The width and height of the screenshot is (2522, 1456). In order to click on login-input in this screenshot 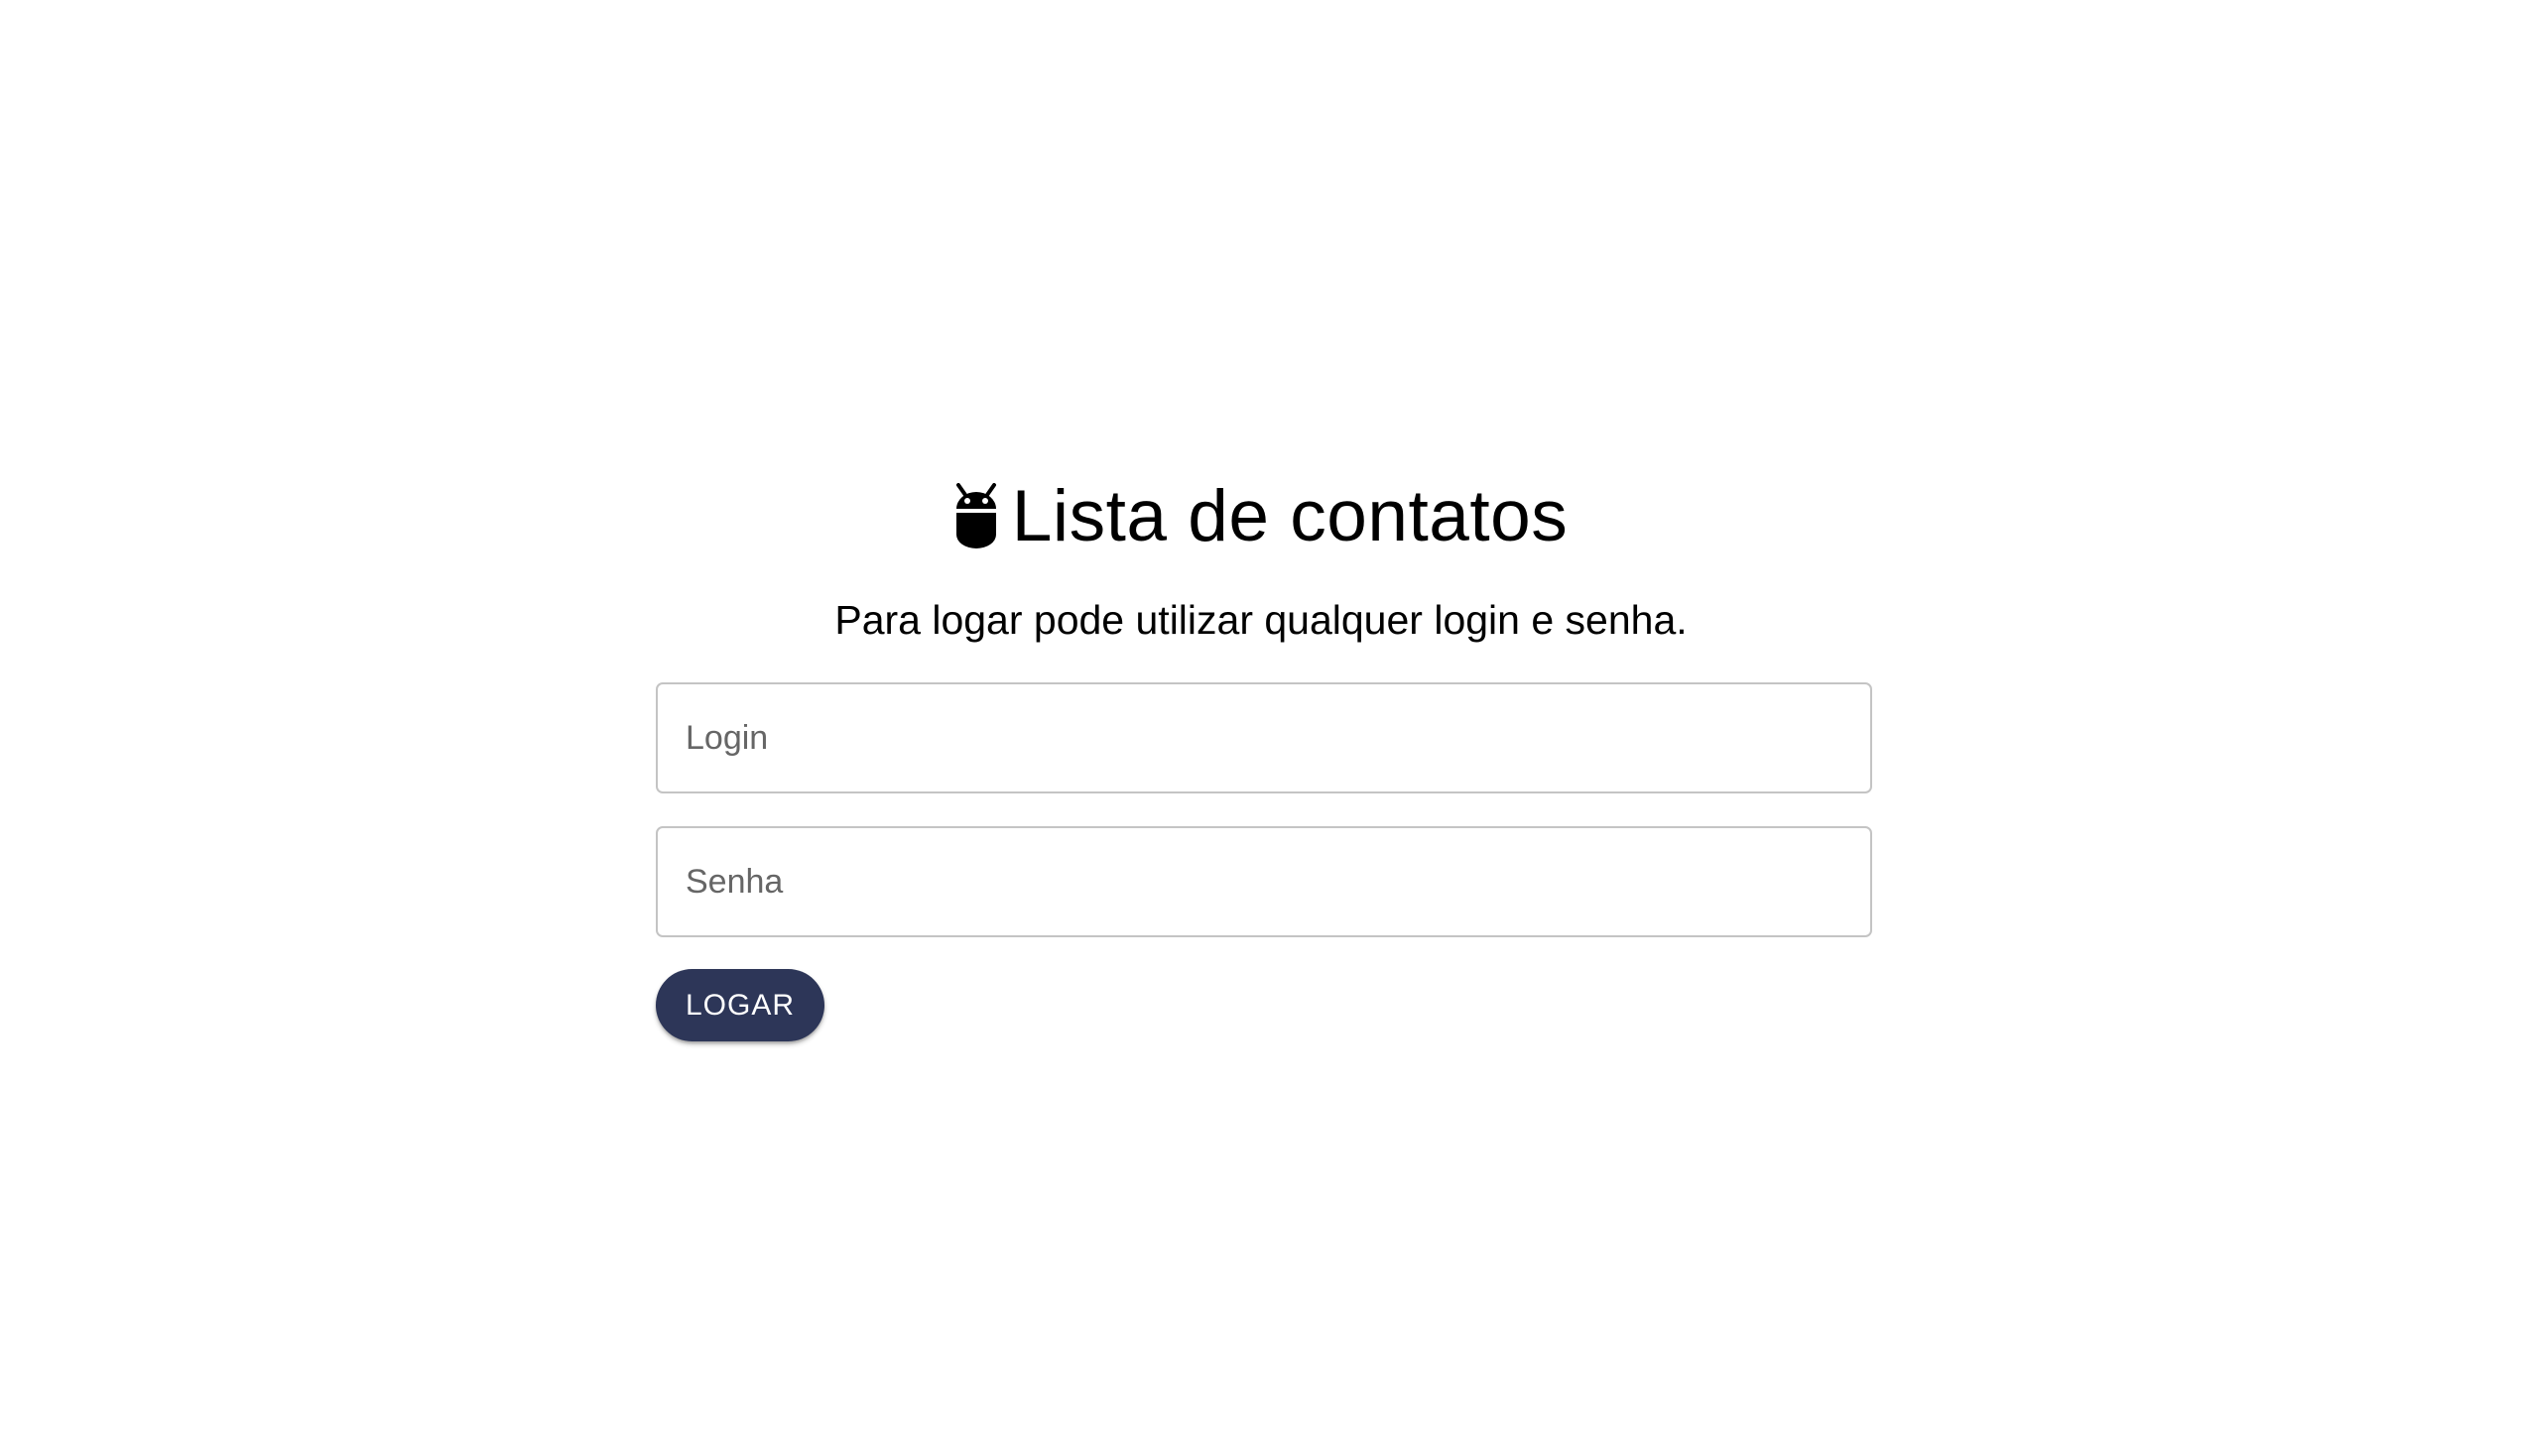, I will do `click(1264, 738)`.